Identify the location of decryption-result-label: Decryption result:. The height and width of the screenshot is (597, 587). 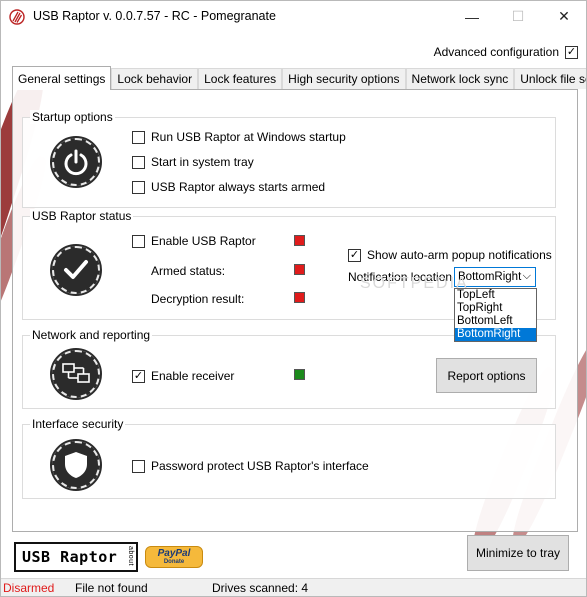
(198, 299).